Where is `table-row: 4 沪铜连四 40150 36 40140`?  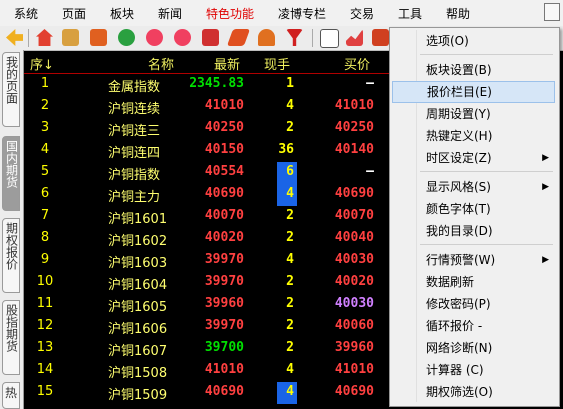 table-row: 4 沪铜连四 40150 36 40140 is located at coordinates (208, 151).